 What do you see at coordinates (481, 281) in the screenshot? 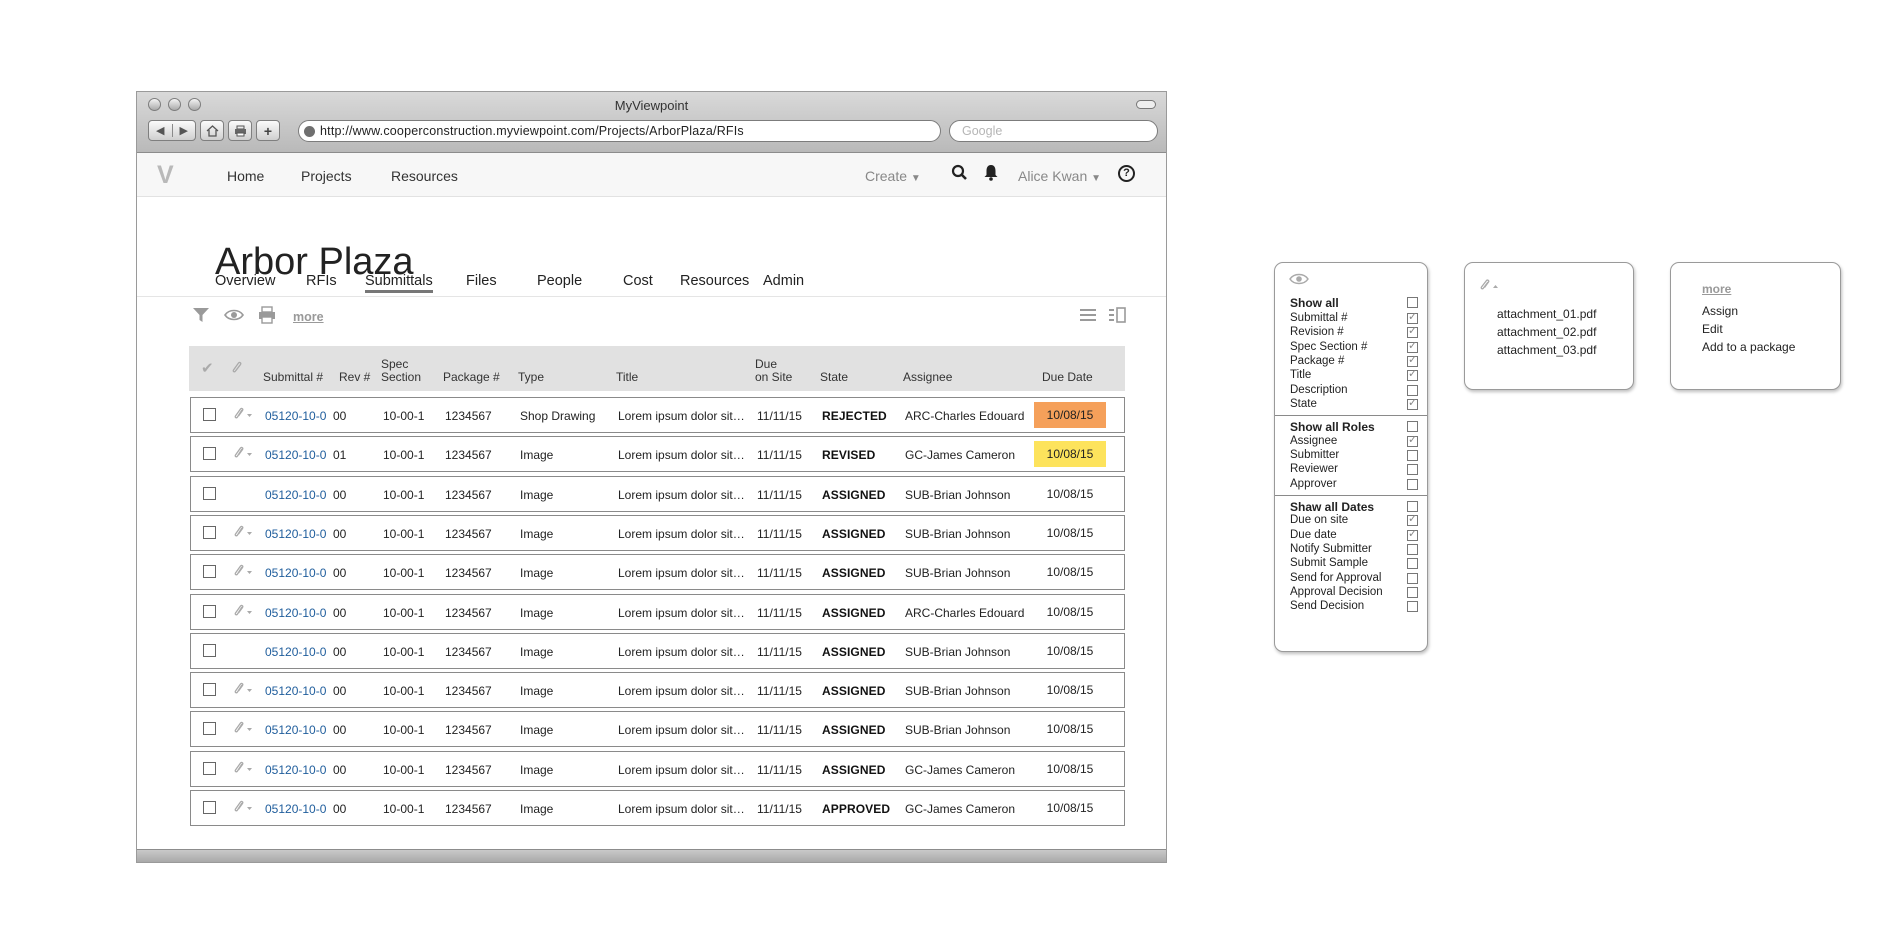
I see `tab-files: Files` at bounding box center [481, 281].